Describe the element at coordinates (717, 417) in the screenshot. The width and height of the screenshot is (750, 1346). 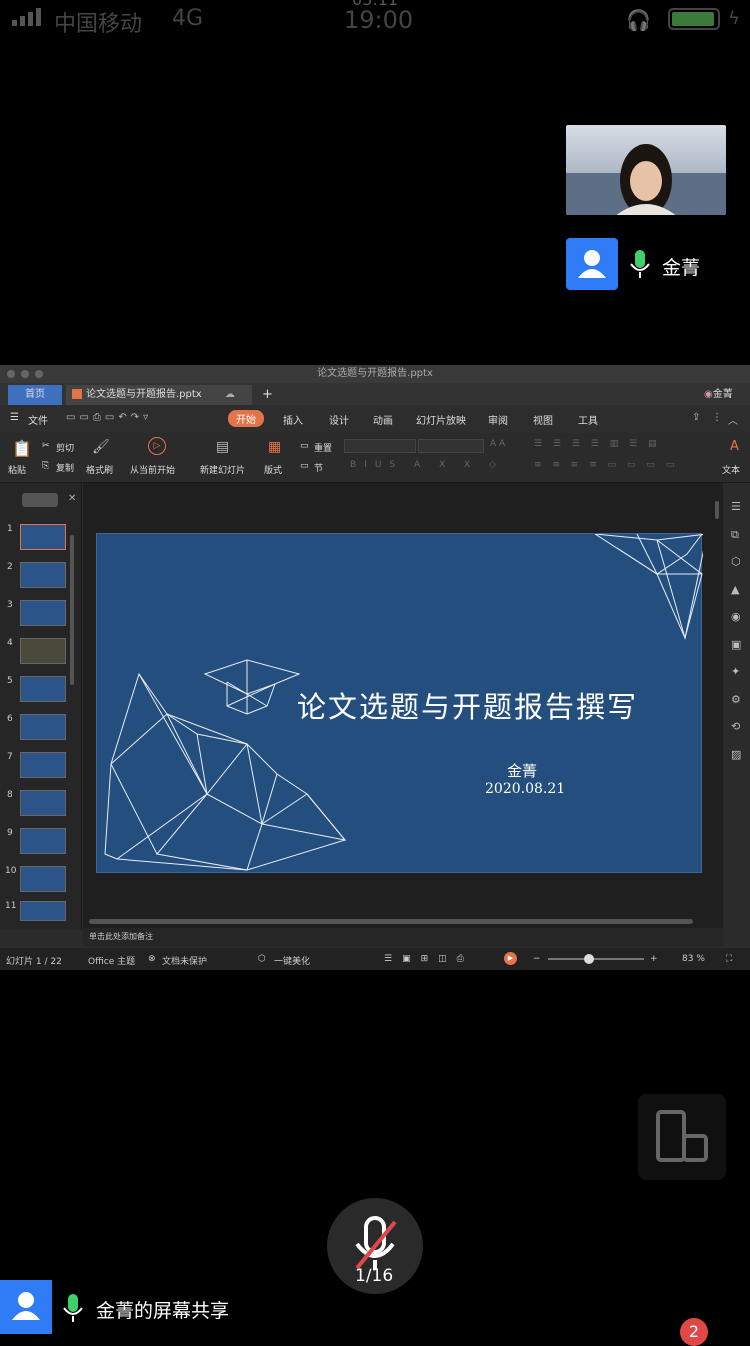
I see `more-icon: ⋮` at that location.